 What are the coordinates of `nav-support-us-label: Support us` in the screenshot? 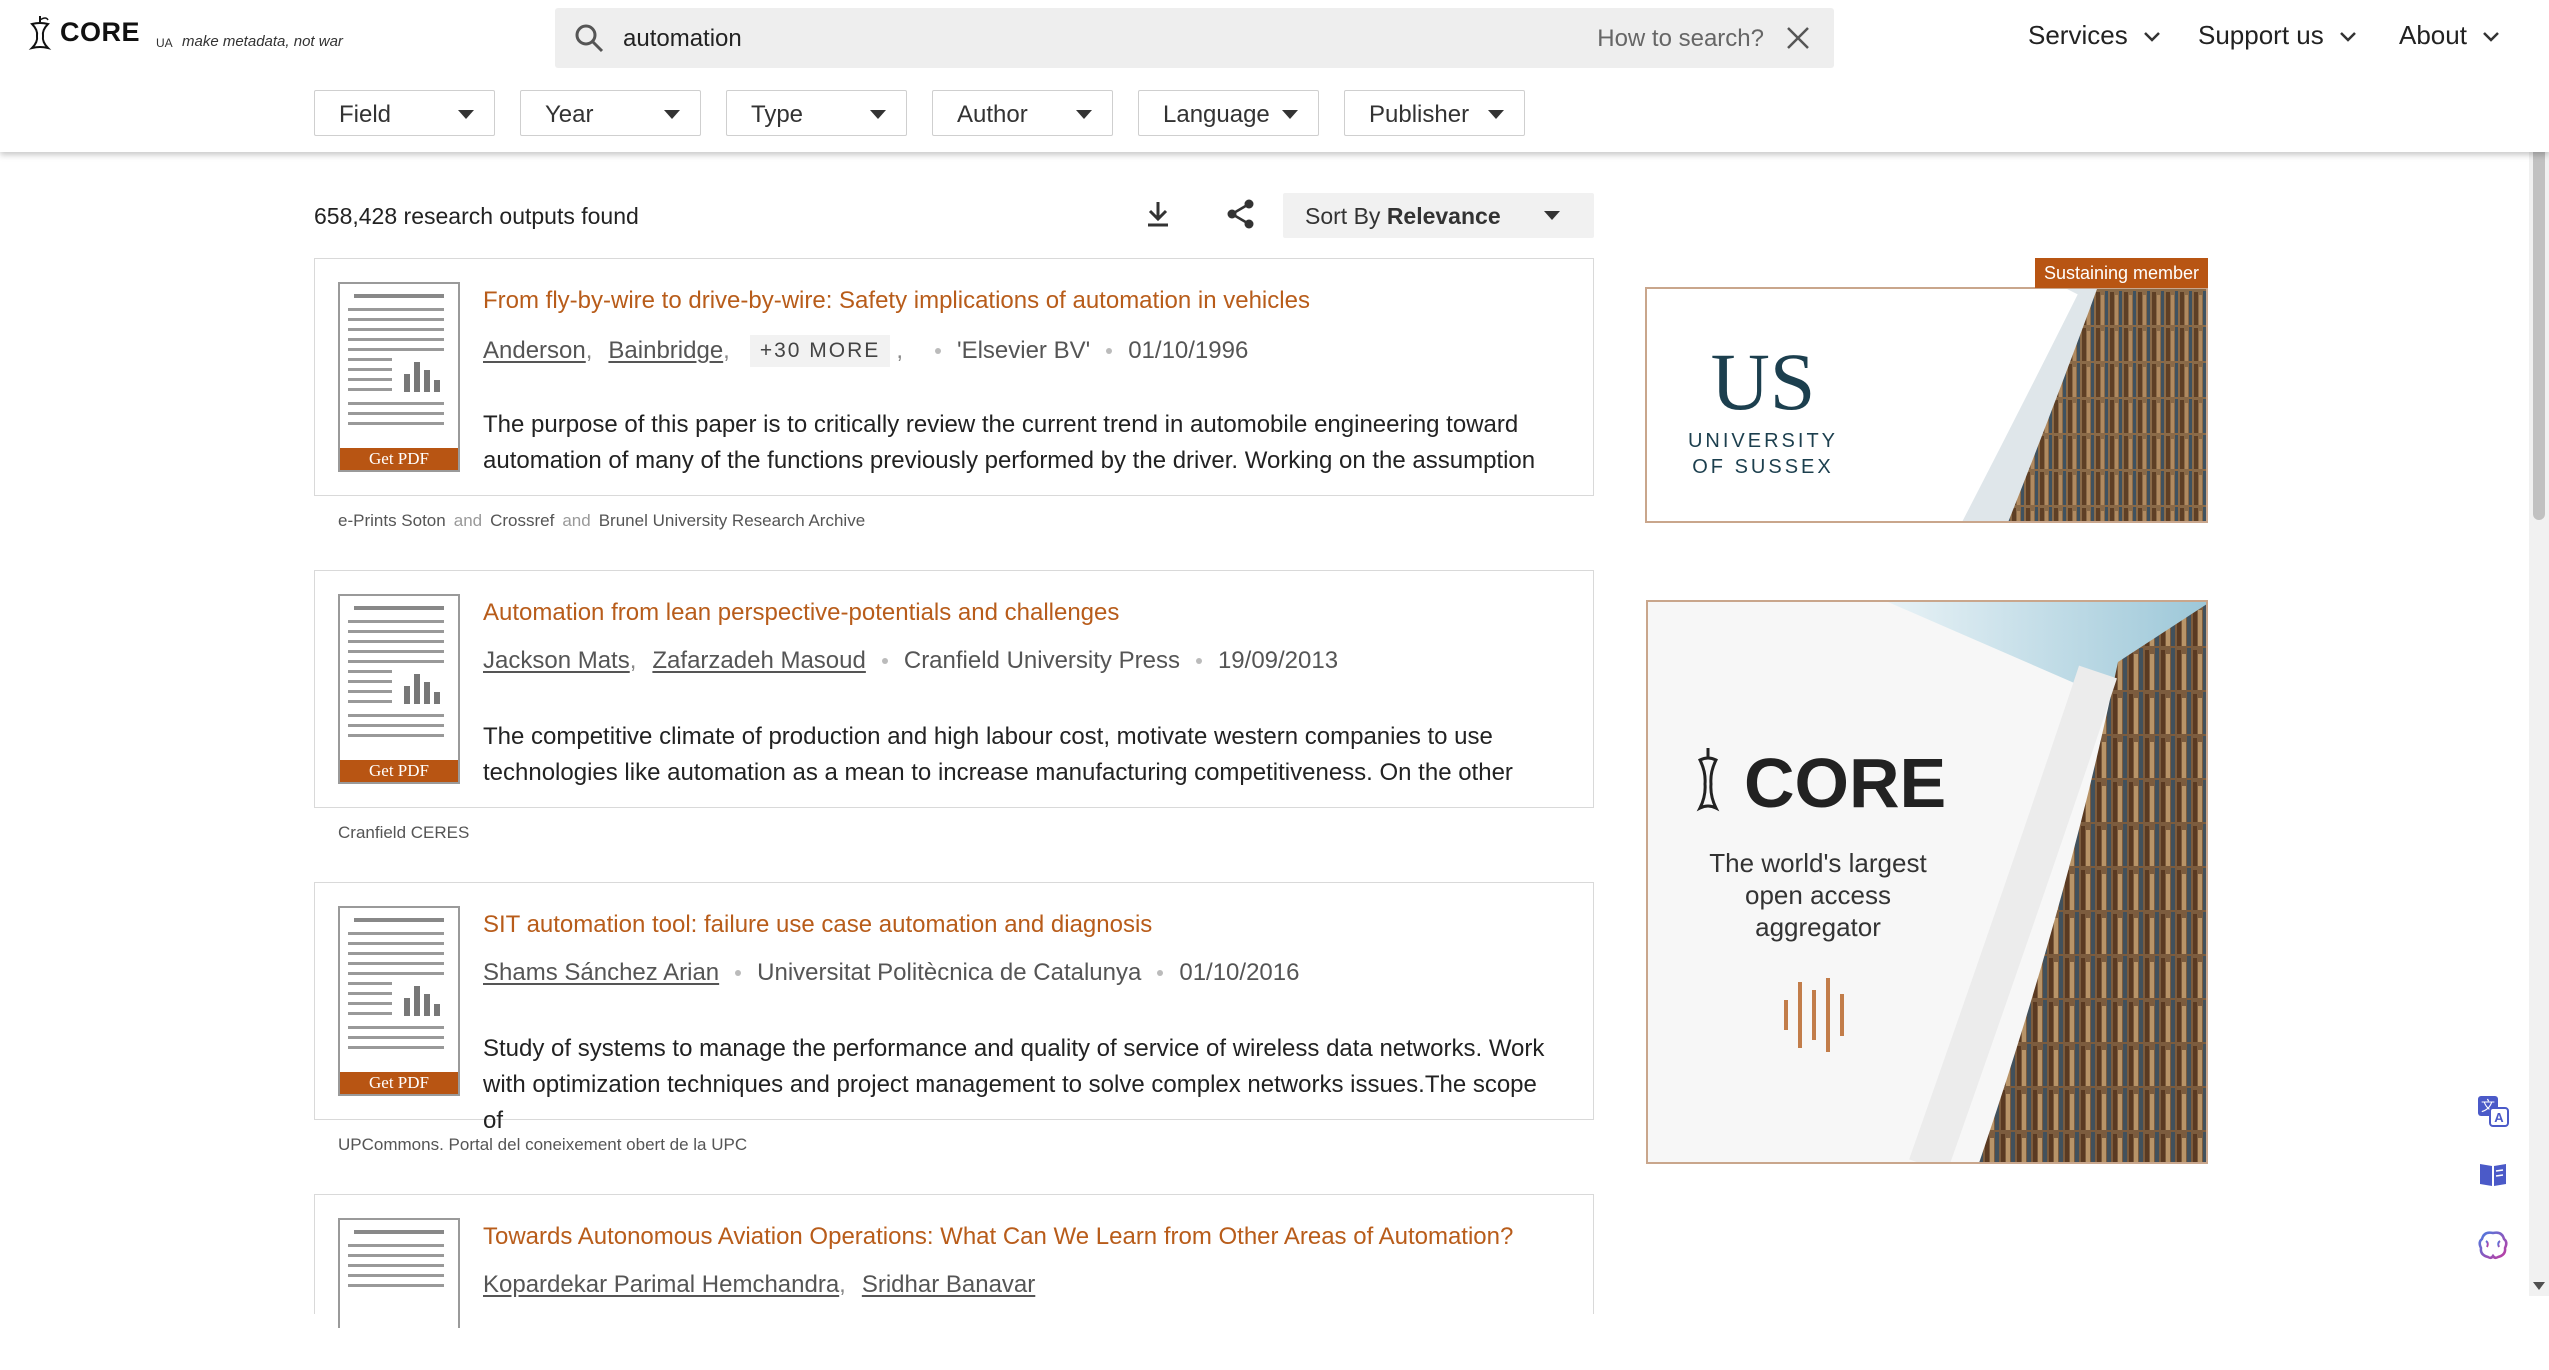 It's located at (2261, 35).